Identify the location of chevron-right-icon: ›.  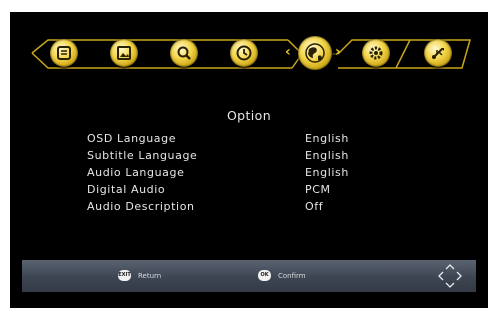
(338, 52).